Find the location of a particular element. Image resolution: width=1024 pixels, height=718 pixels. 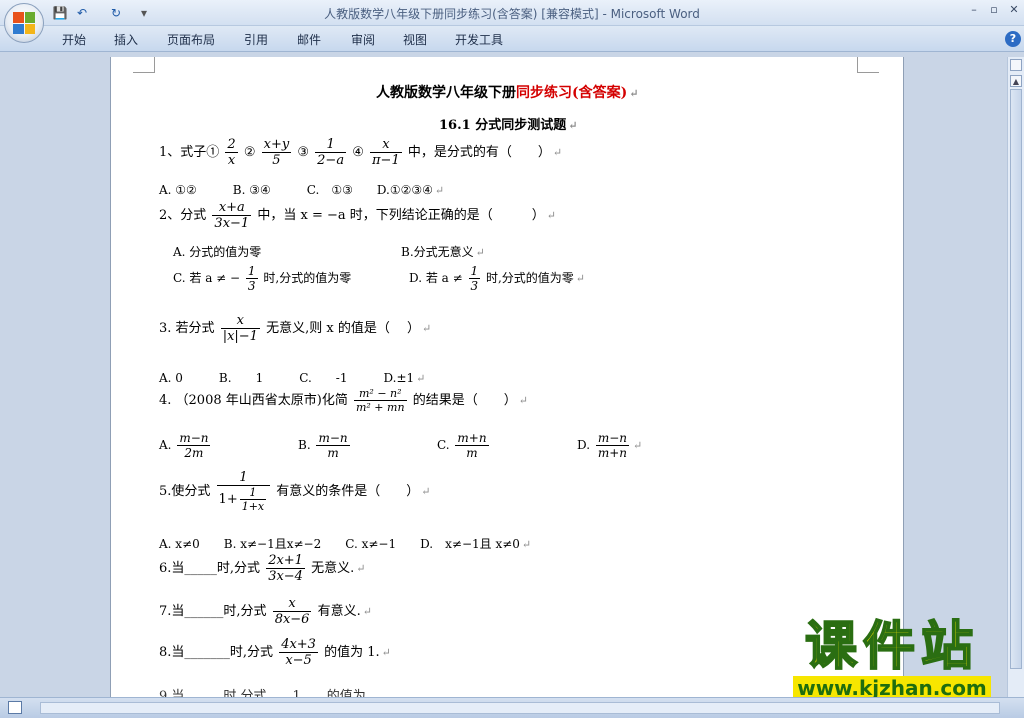

watermark-logo: 课件站 www.kjzhan.com is located at coordinates (892, 658).